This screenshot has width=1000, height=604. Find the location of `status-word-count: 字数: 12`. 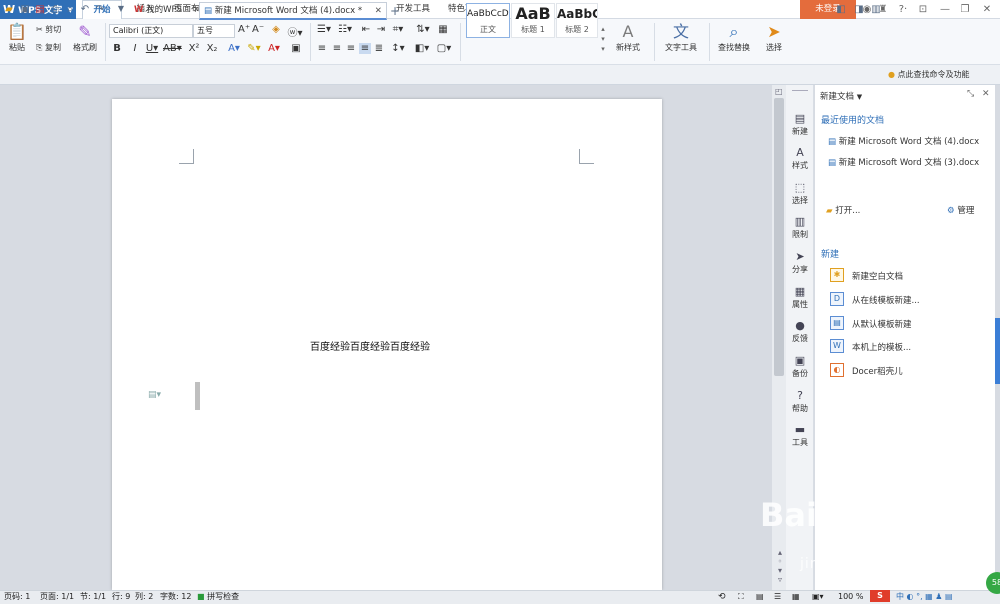

status-word-count: 字数: 12 is located at coordinates (175, 597).